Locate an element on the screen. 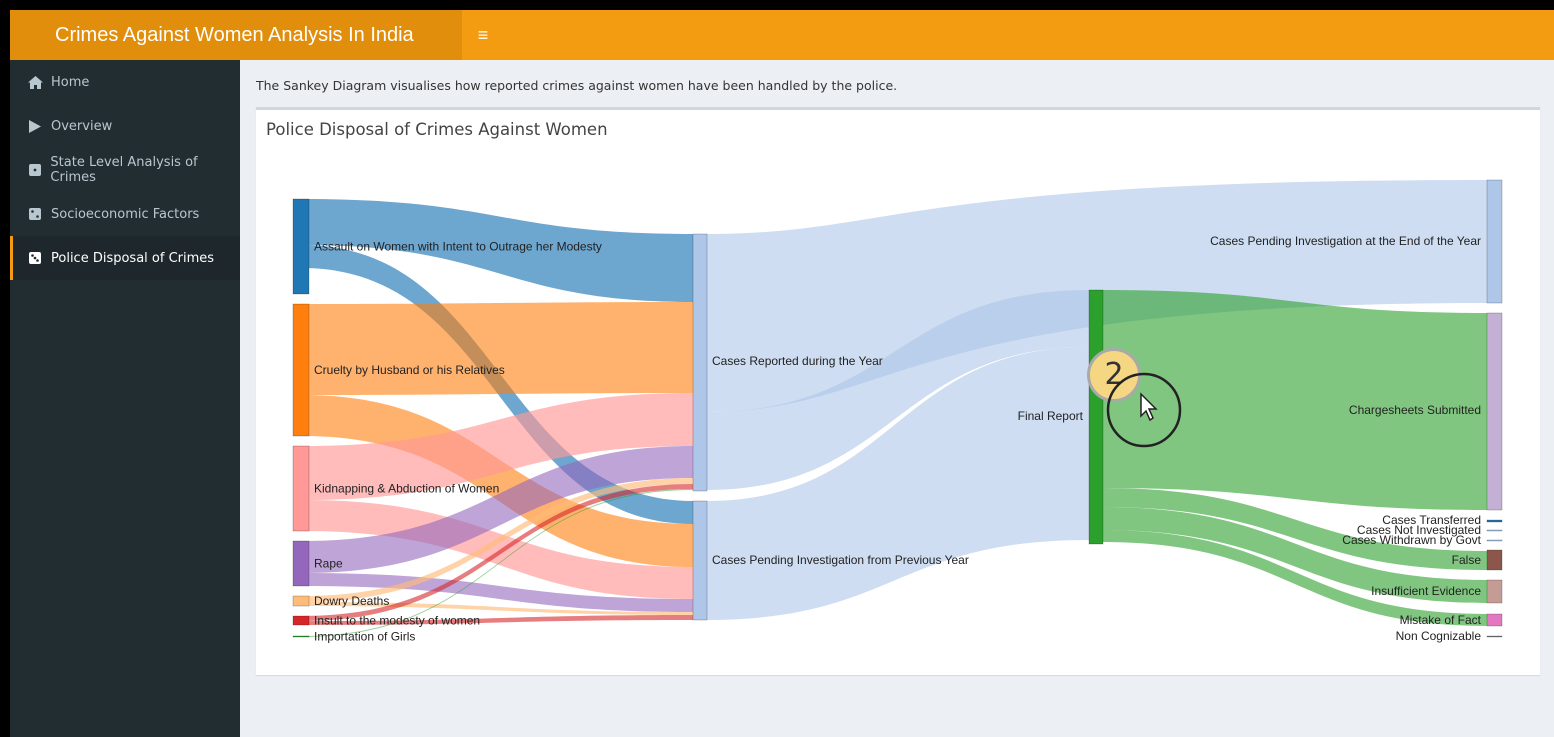 The image size is (1554, 737). sankey-label-rape: Rape is located at coordinates (328, 564).